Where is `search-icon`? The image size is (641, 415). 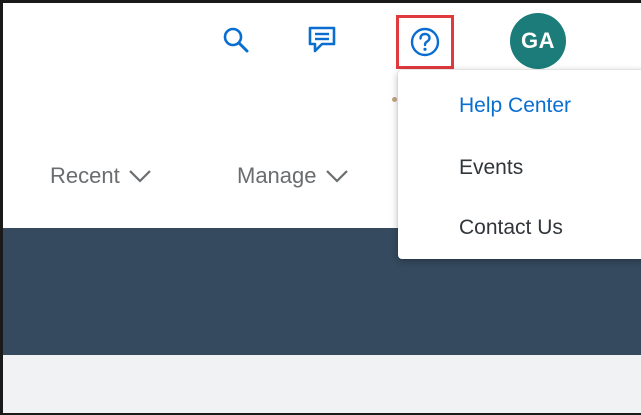
search-icon is located at coordinates (236, 40).